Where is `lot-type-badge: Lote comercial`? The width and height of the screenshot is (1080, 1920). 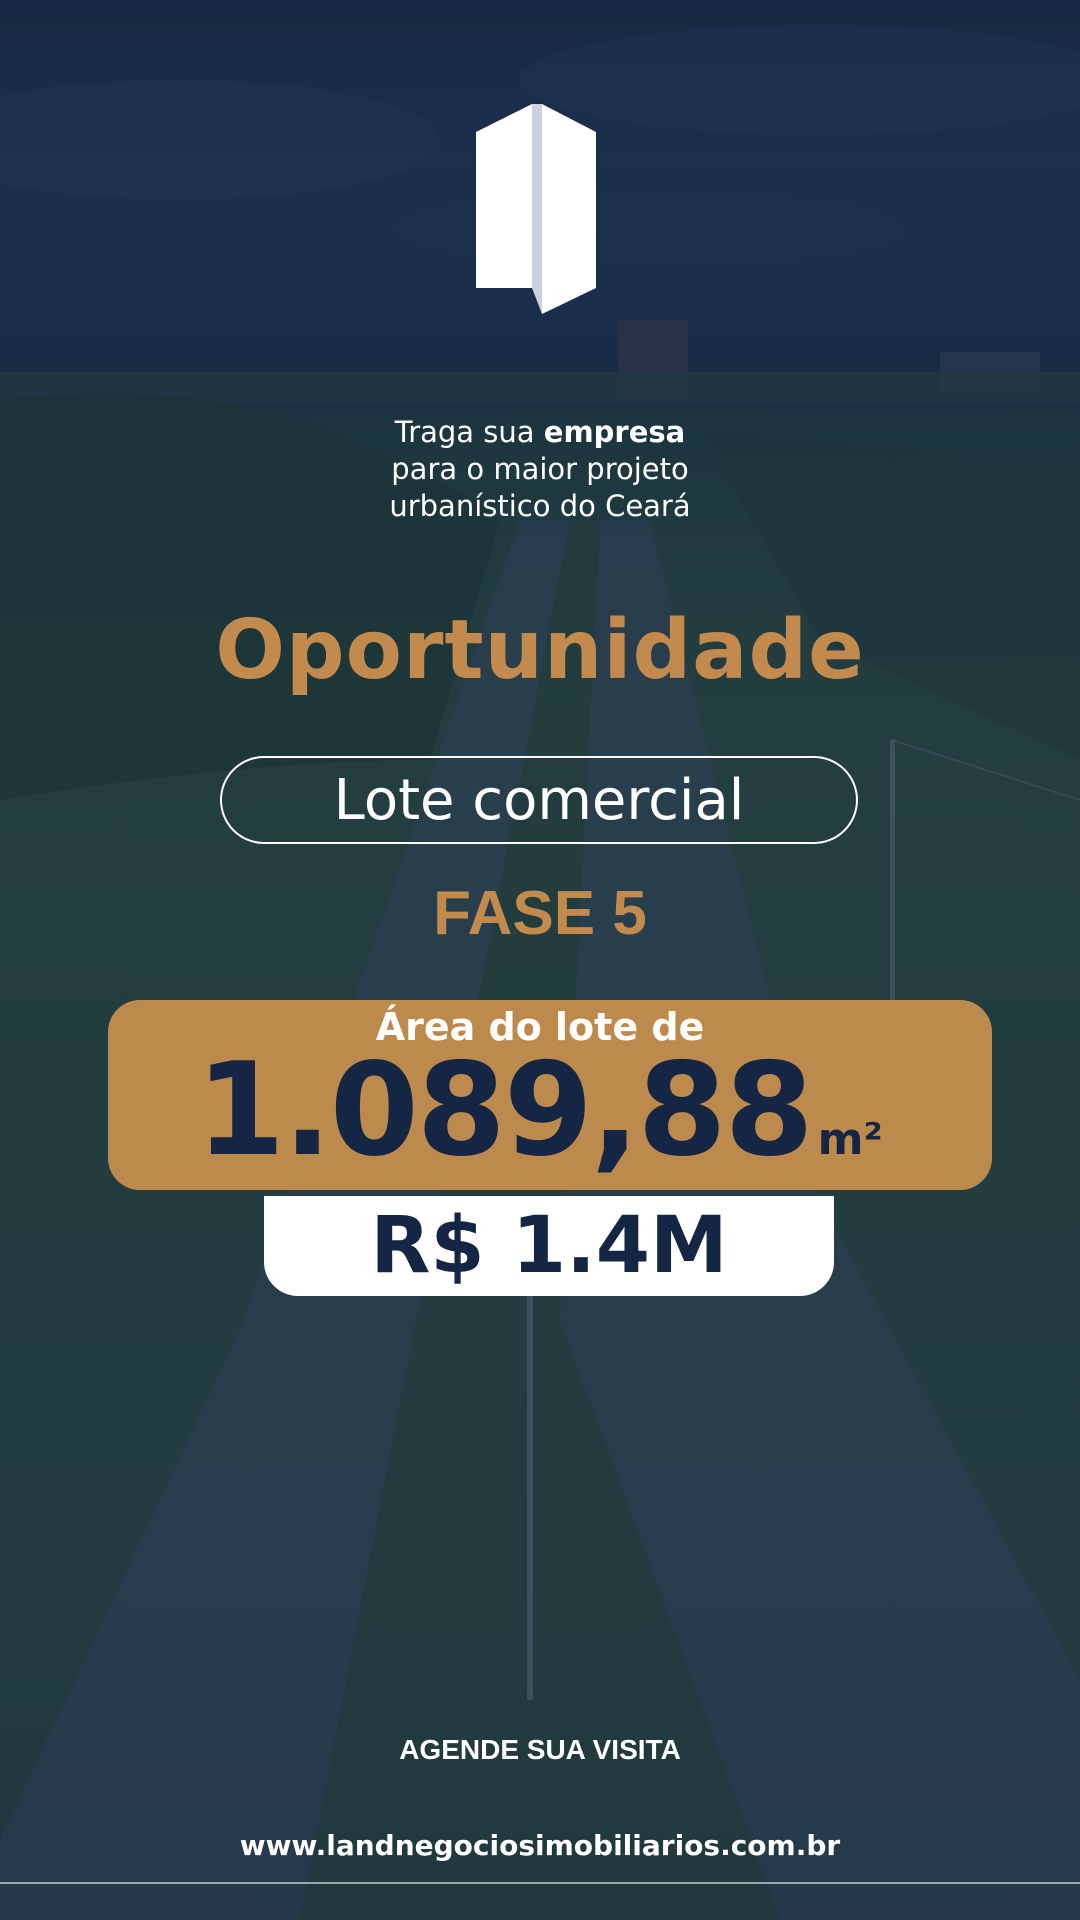
lot-type-badge: Lote comercial is located at coordinates (539, 800).